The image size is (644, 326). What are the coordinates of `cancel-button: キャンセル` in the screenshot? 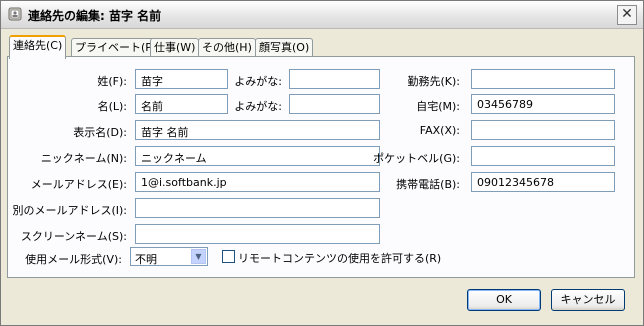 It's located at (588, 300).